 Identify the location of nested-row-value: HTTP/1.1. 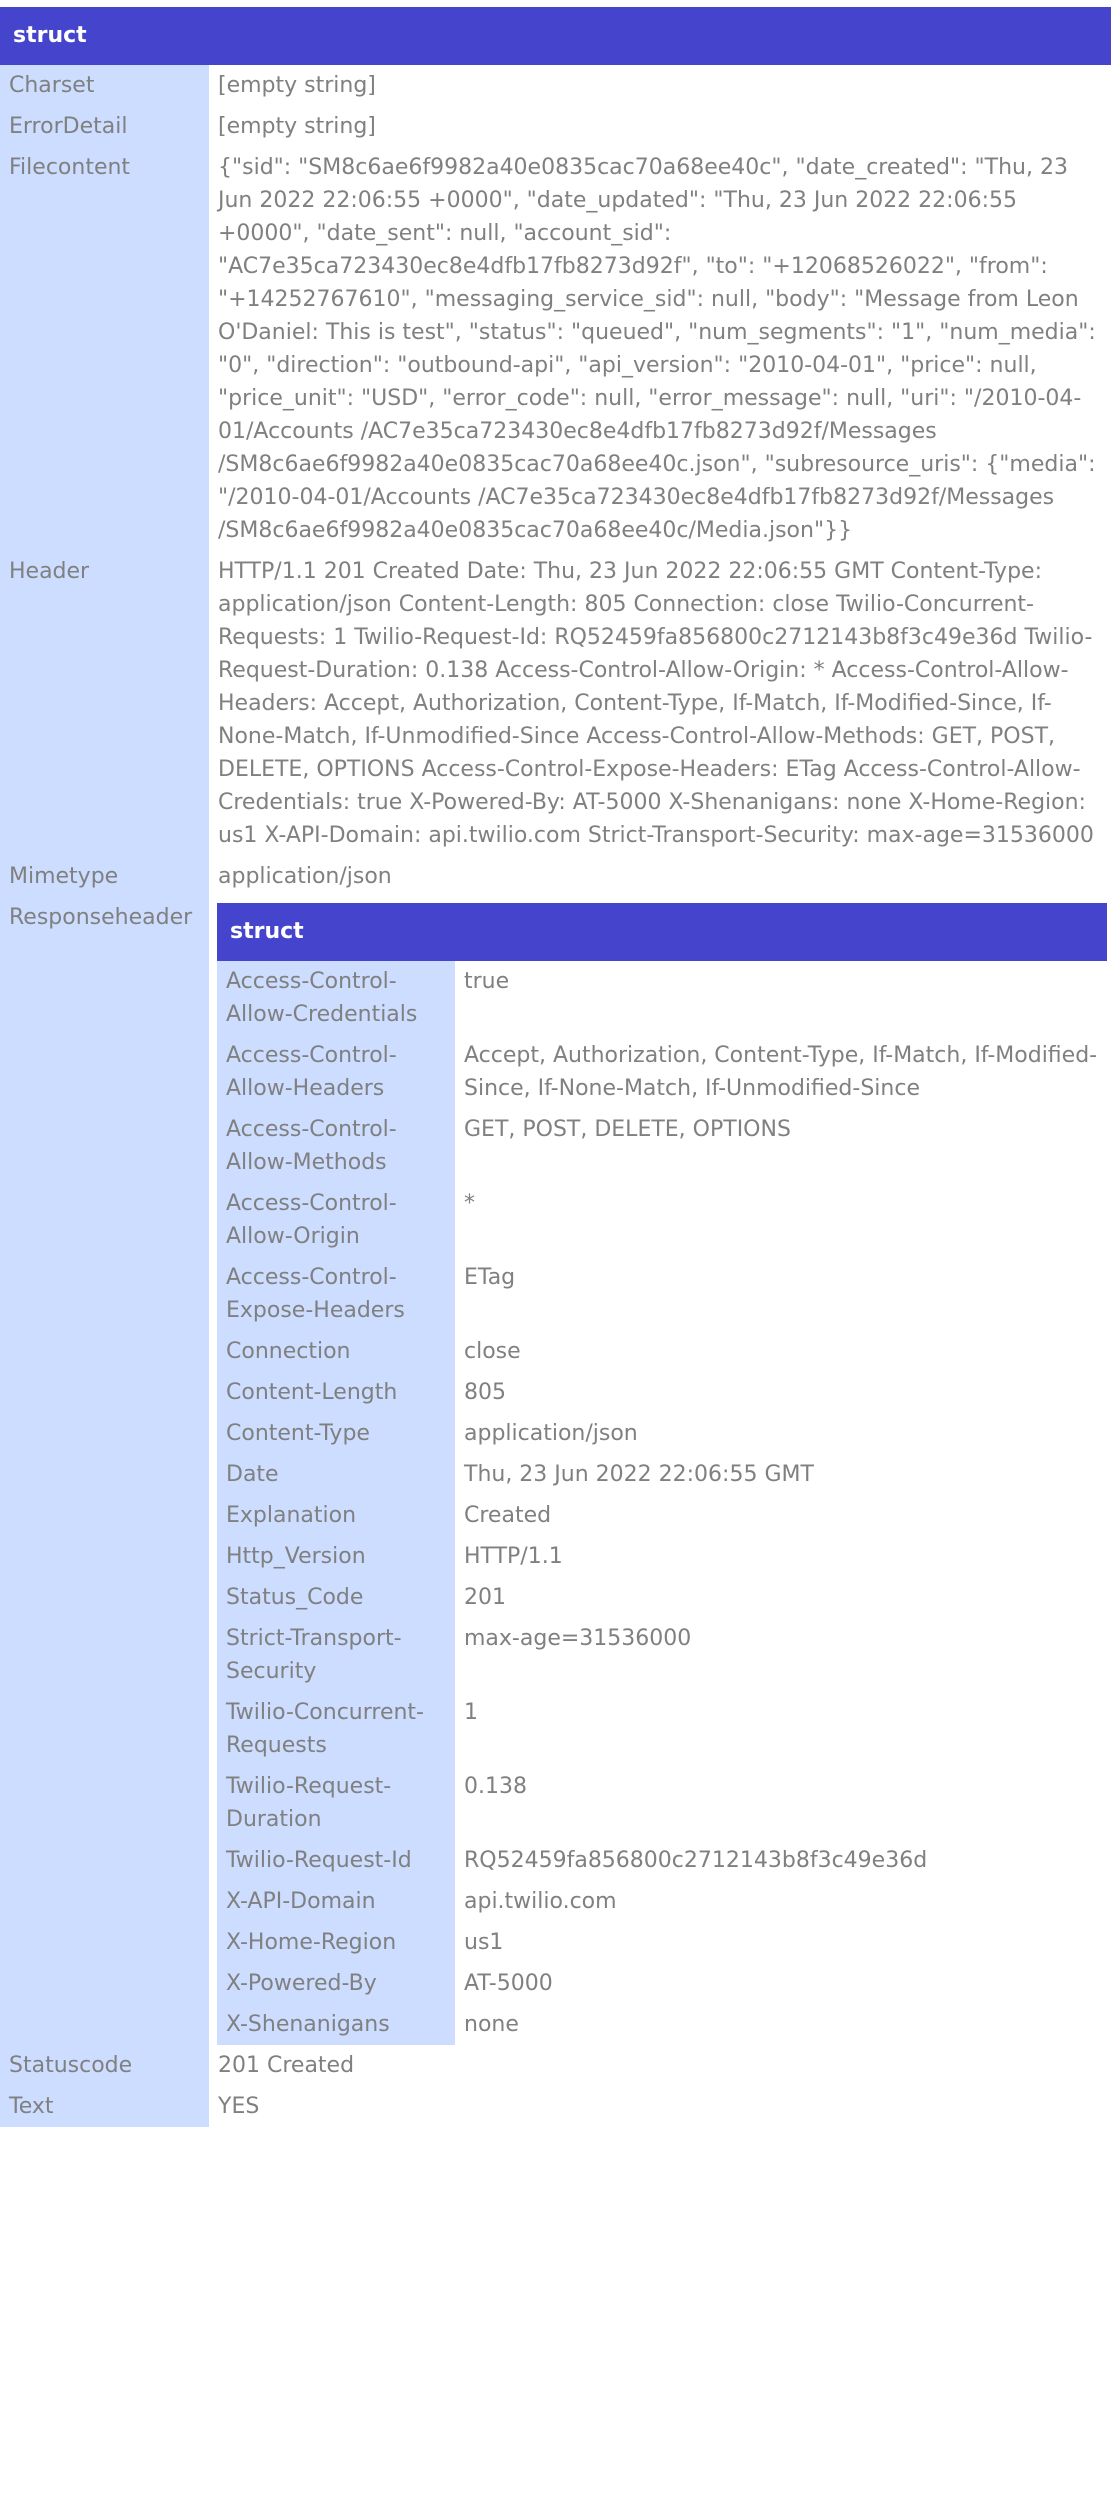
(513, 1556).